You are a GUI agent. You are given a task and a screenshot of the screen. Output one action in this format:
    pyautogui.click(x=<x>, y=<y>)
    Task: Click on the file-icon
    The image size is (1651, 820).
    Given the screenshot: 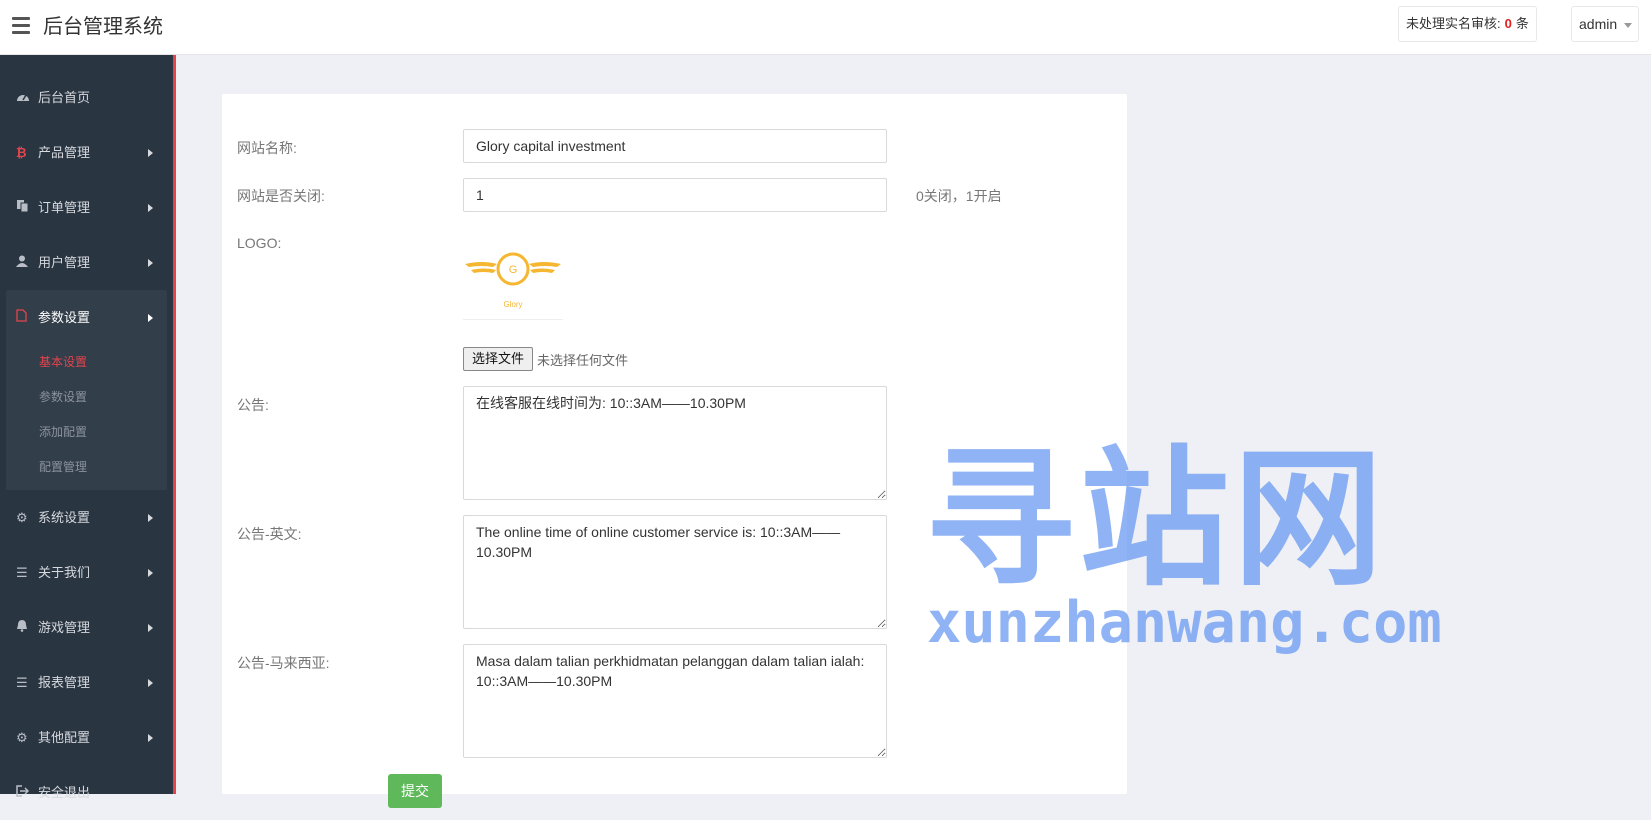 What is the action you would take?
    pyautogui.click(x=27, y=317)
    